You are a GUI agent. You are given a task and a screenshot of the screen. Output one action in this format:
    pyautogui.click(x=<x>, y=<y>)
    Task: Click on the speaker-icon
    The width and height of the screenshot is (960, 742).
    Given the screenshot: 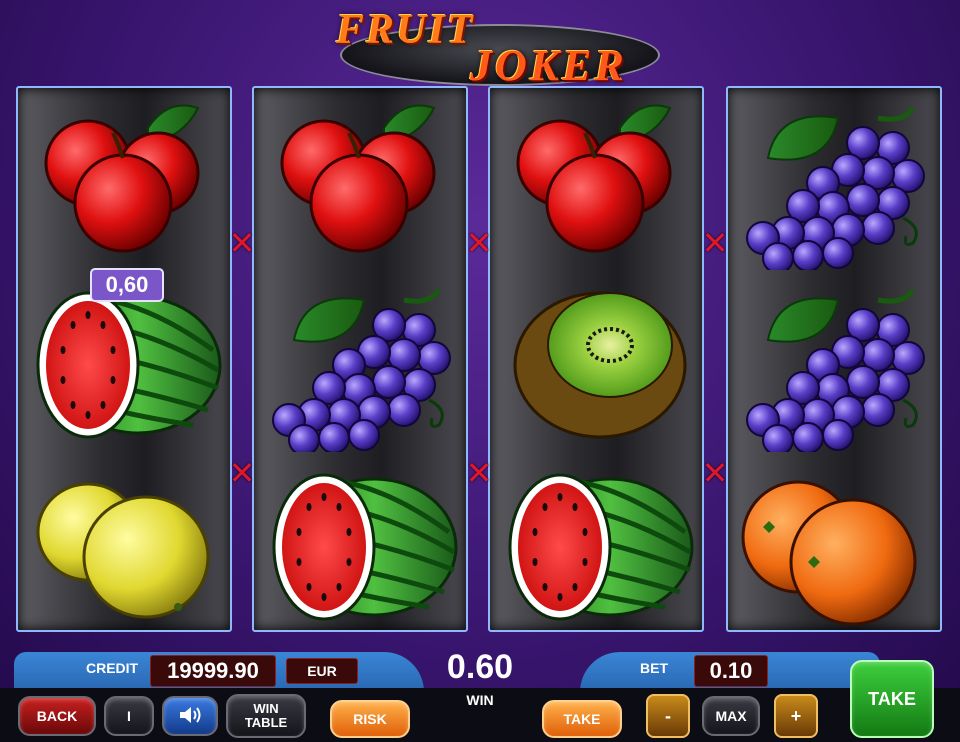 What is the action you would take?
    pyautogui.click(x=190, y=716)
    